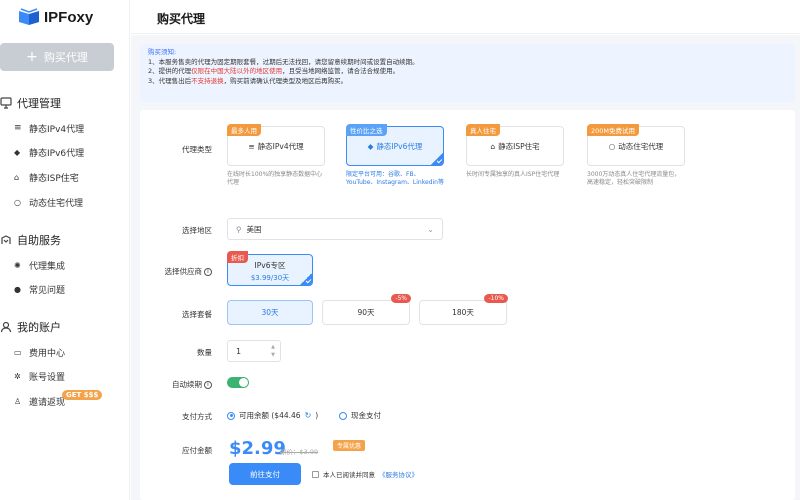 This screenshot has width=800, height=500. I want to click on sidebar-group-label: 我的账户, so click(39, 327).